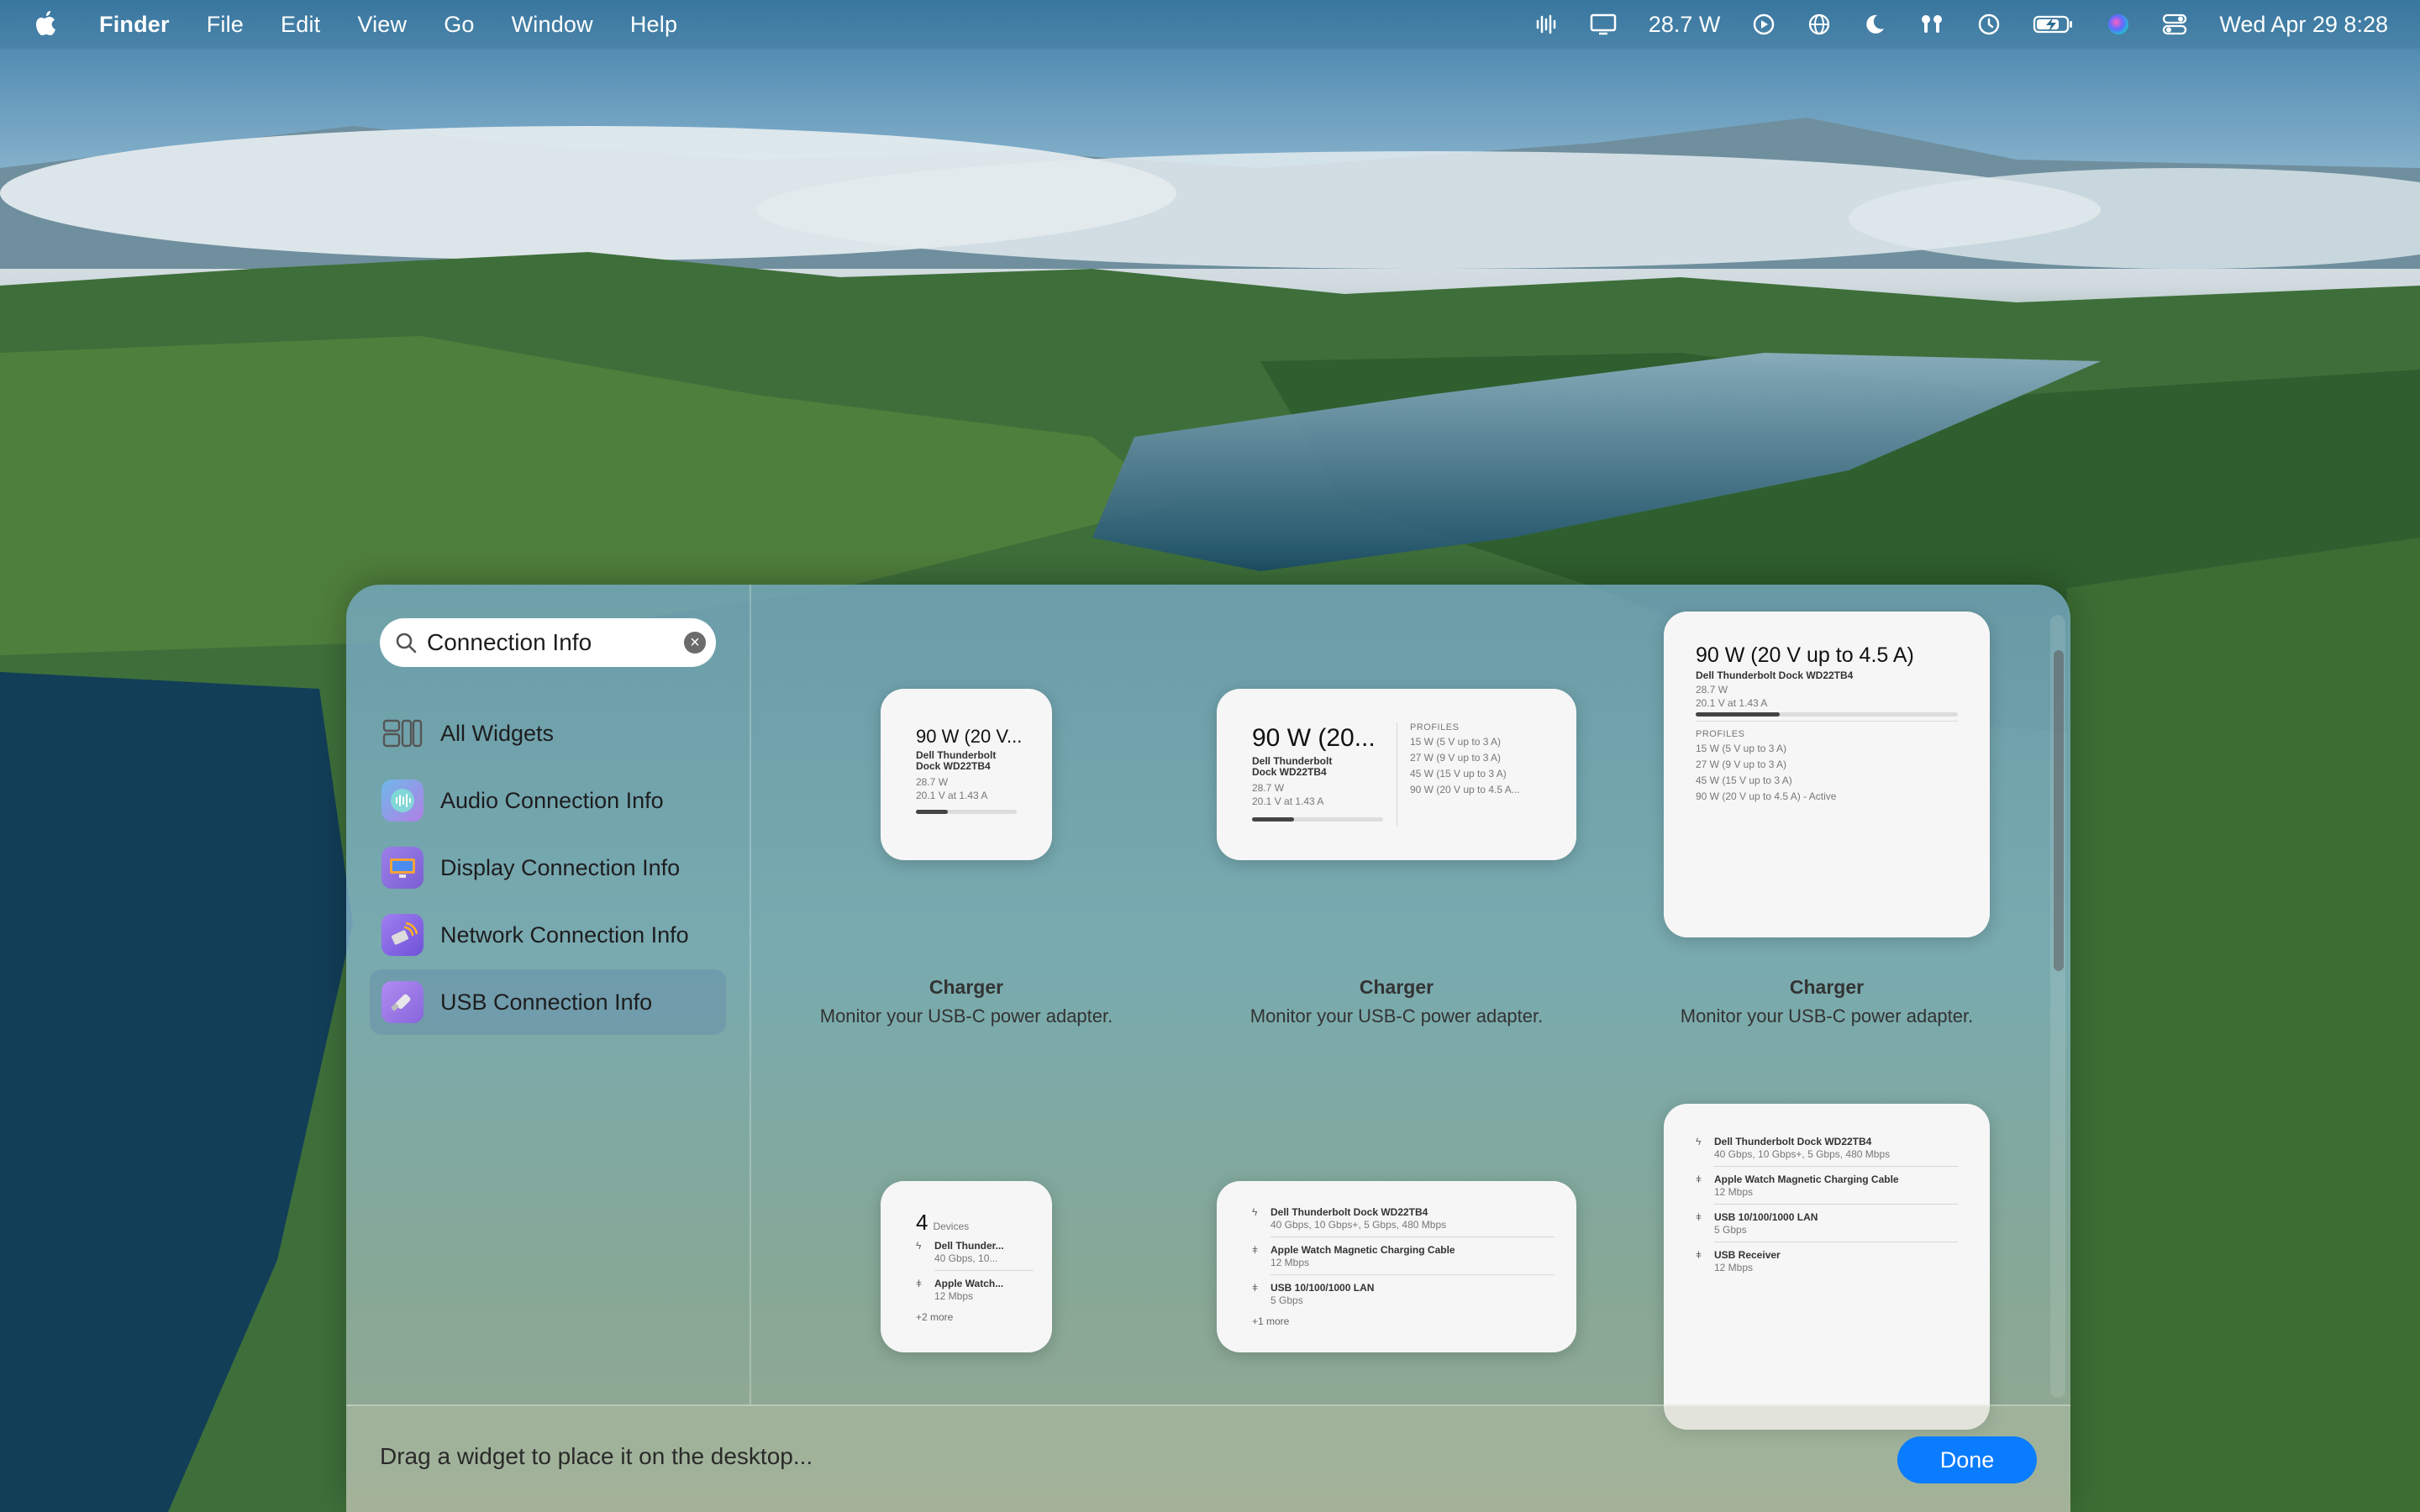 The width and height of the screenshot is (2420, 1512). I want to click on device-count-label: Devices, so click(952, 1226).